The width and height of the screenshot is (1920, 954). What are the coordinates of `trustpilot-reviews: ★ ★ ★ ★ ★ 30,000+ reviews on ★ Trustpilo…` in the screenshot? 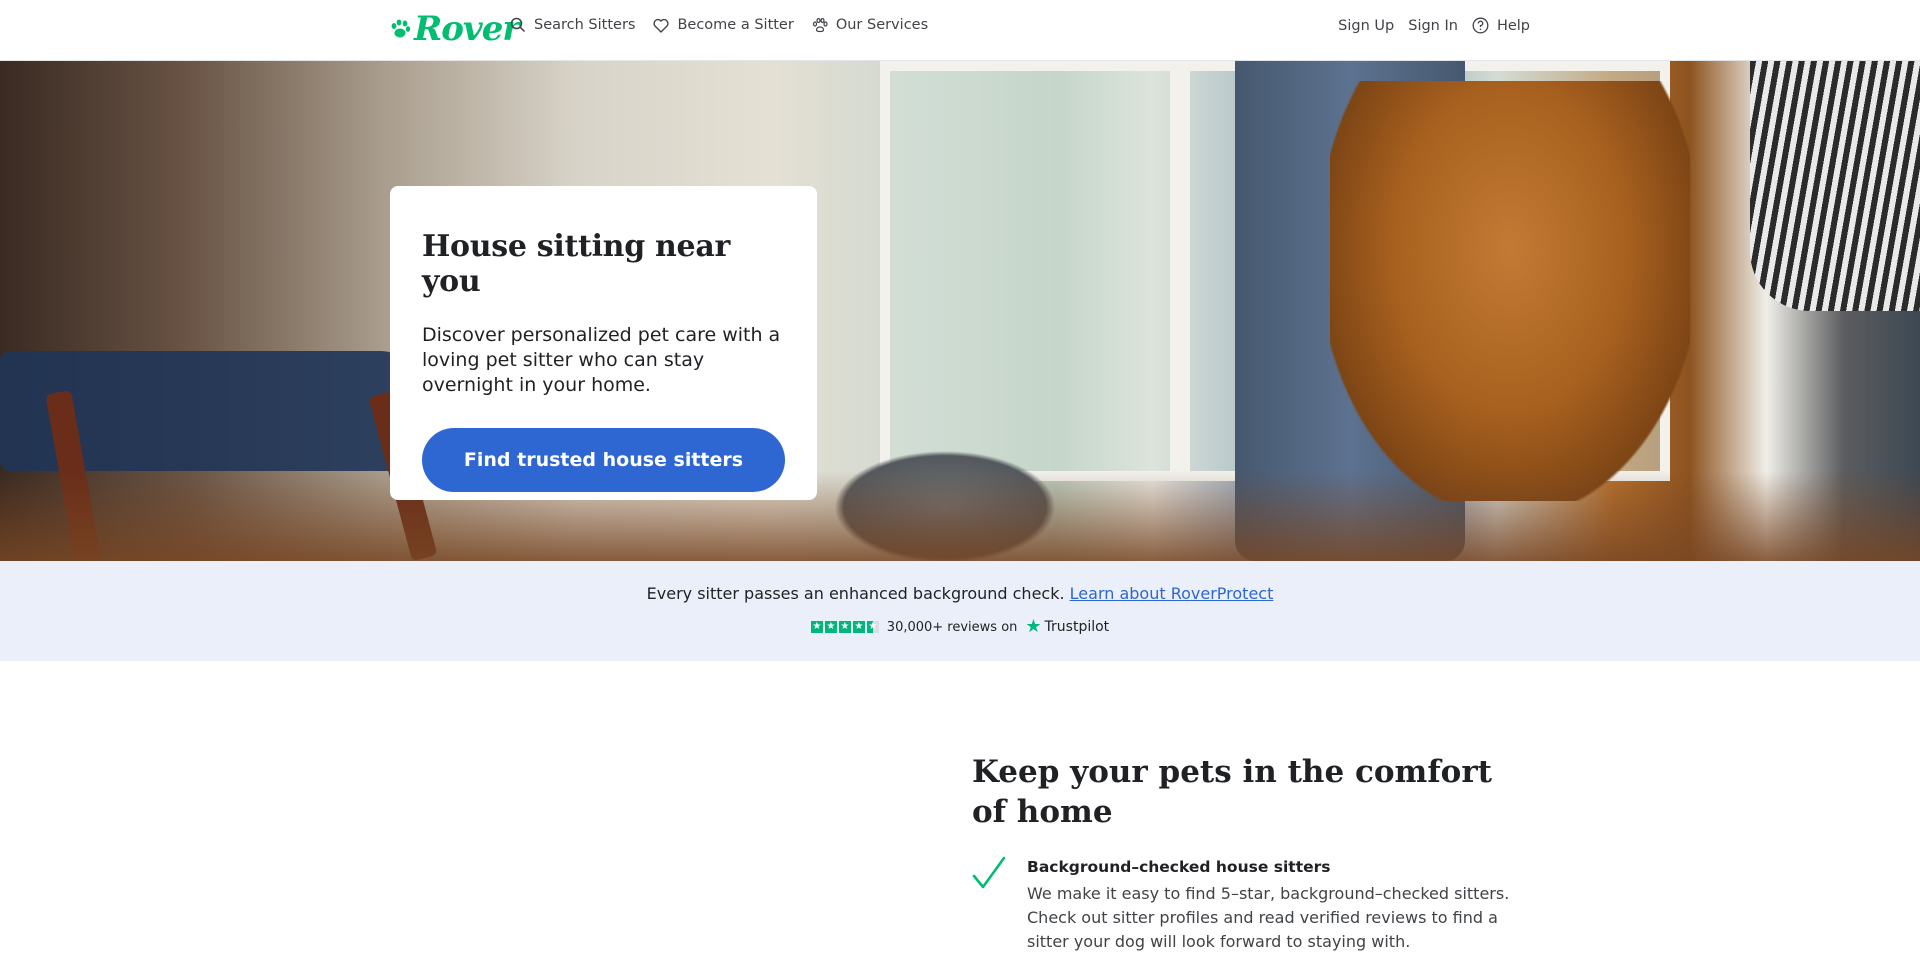 It's located at (960, 627).